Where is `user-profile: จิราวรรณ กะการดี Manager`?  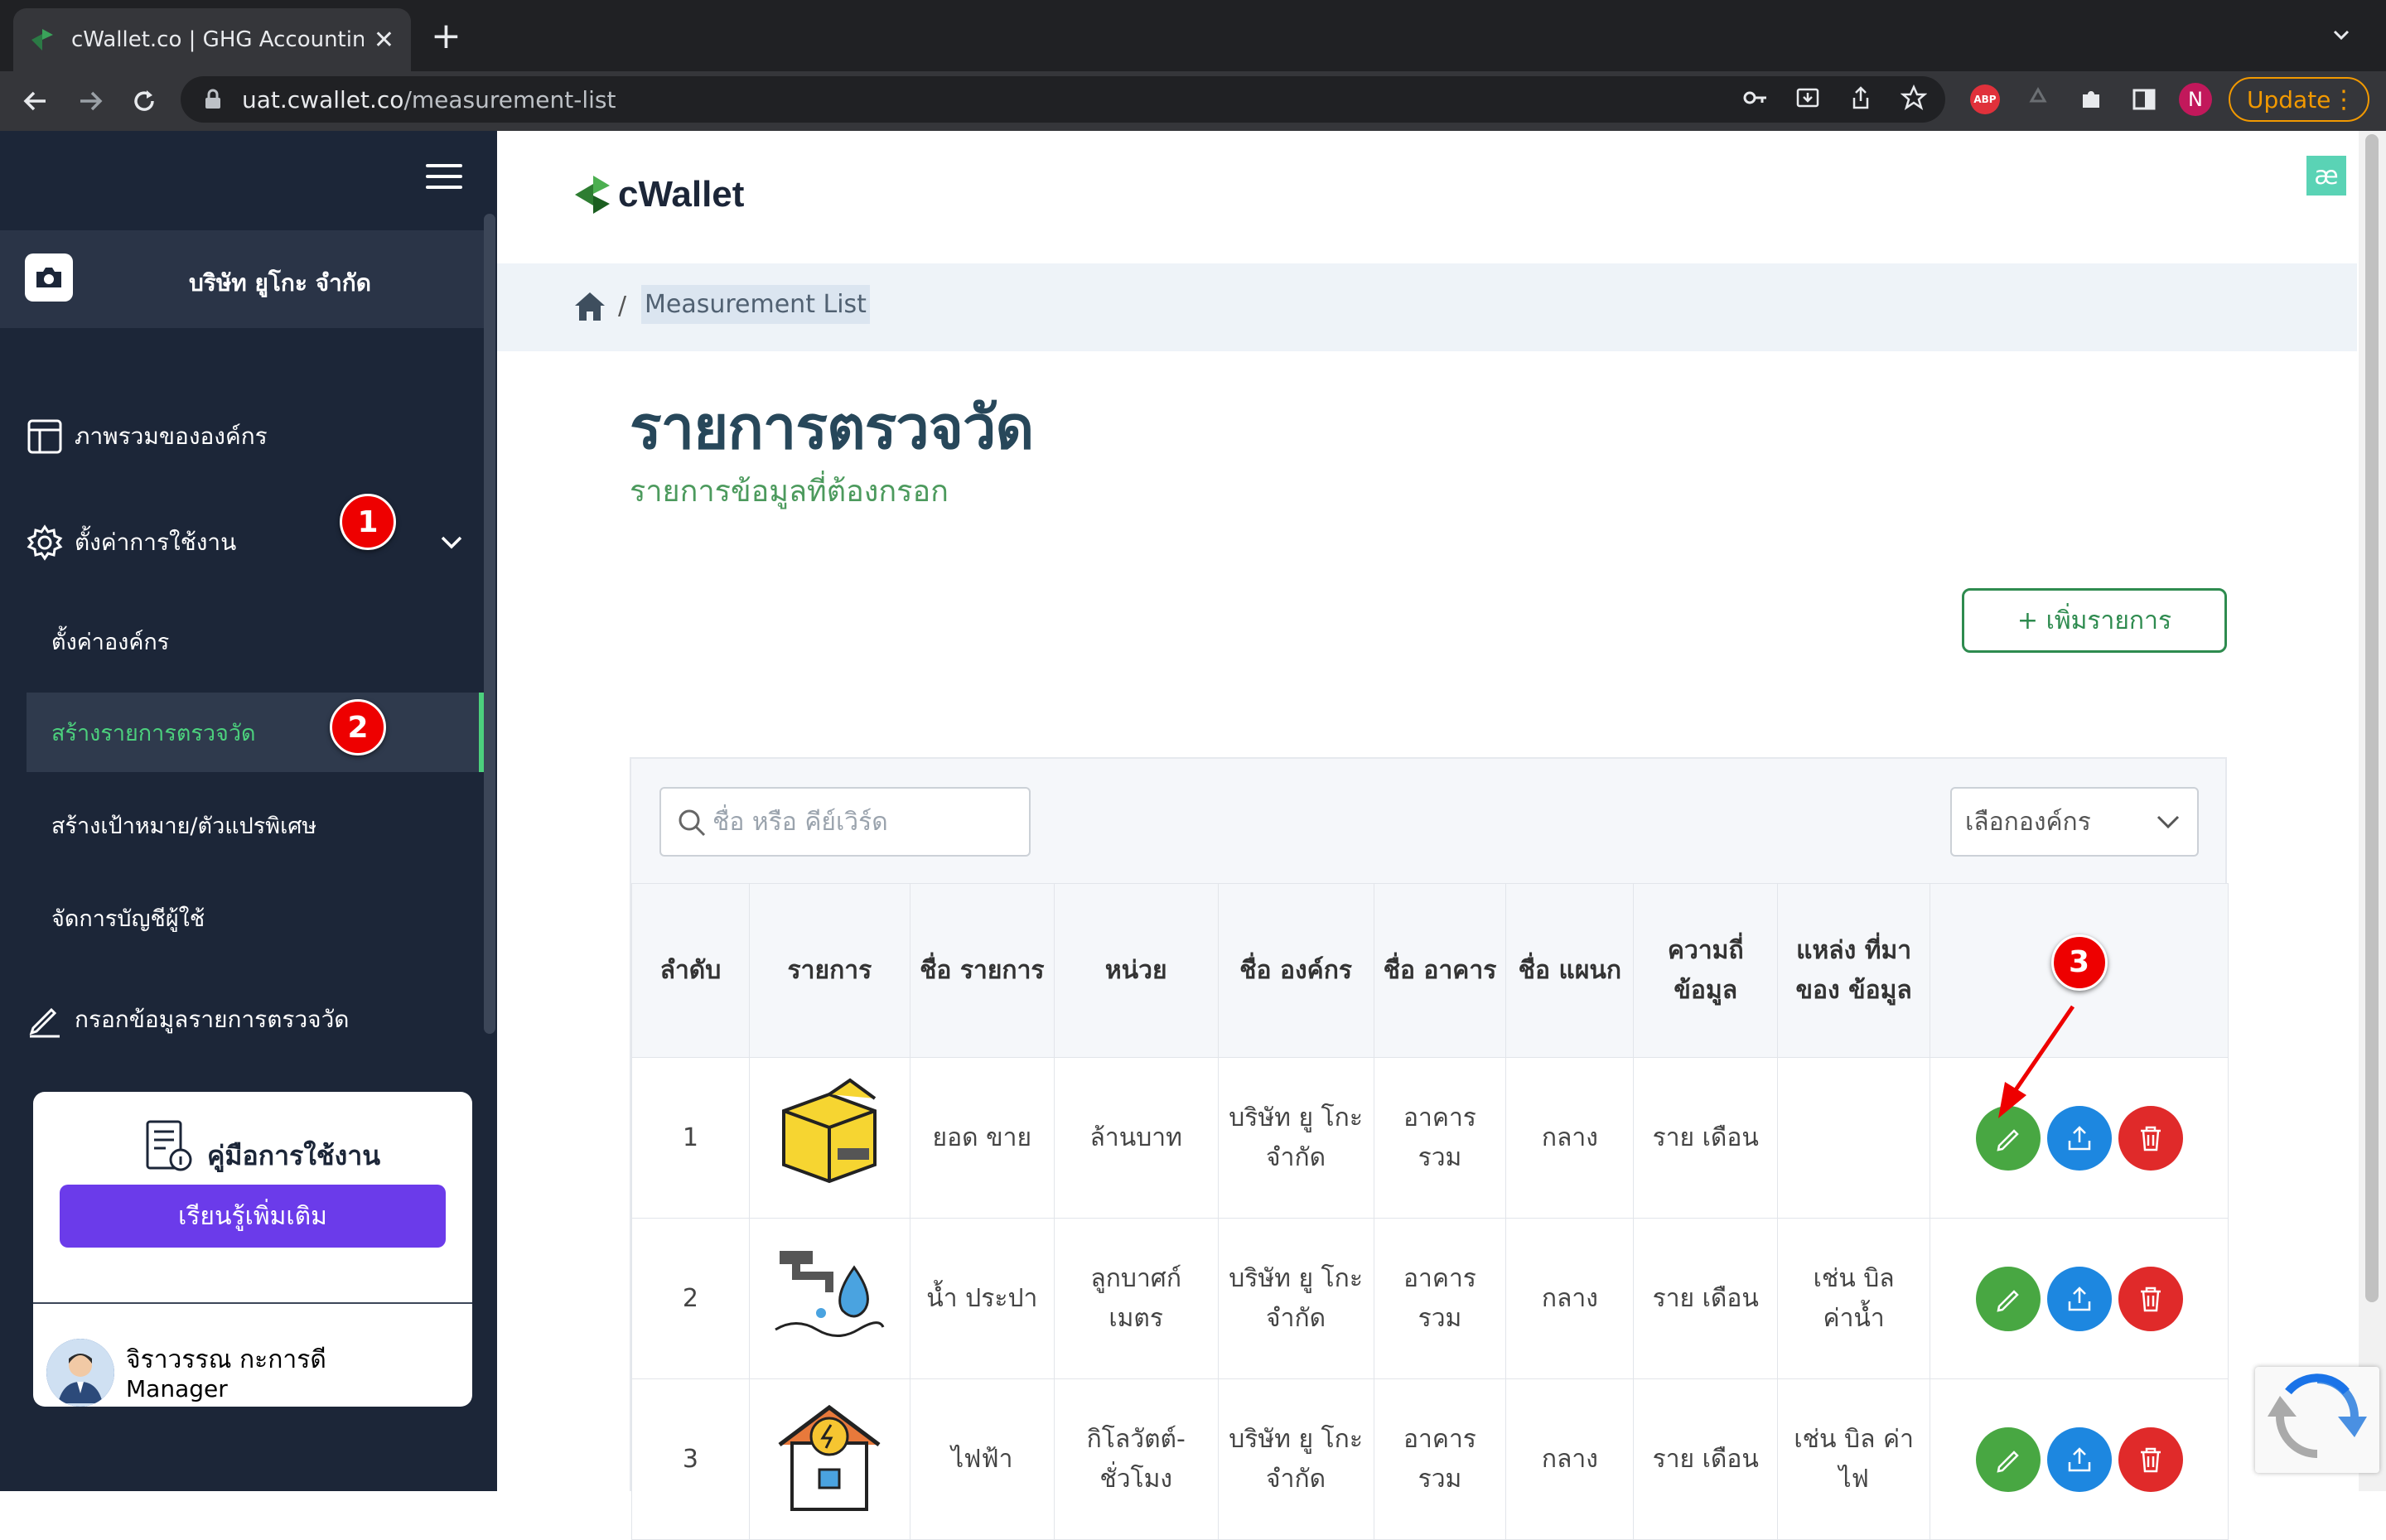 user-profile: จิราวรรณ กะการดี Manager is located at coordinates (253, 1364).